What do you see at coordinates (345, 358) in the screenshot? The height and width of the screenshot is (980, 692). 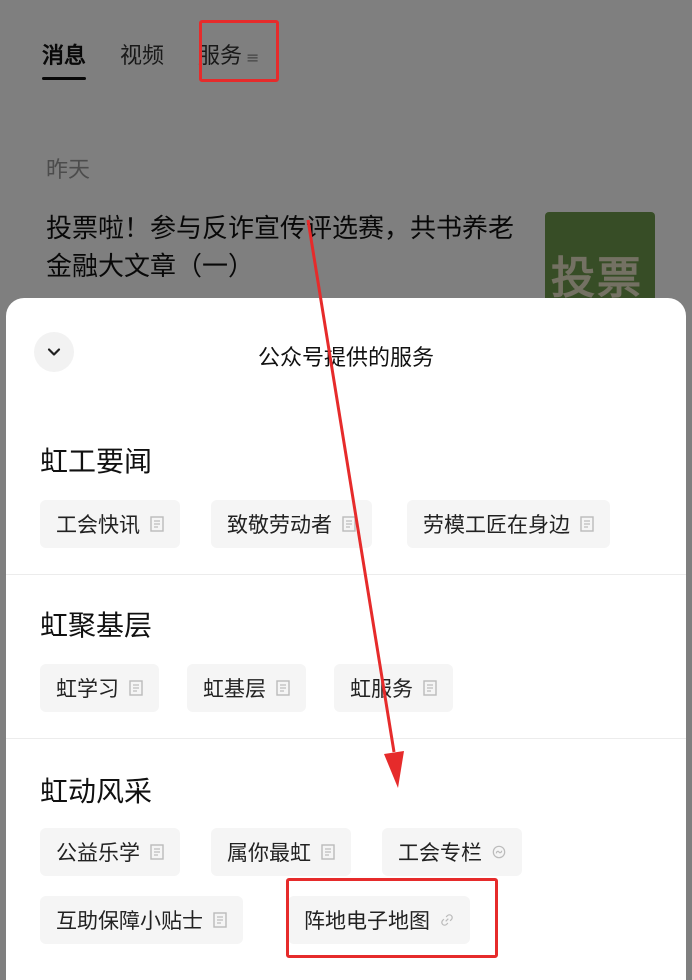 I see `sheet-title: 公众号提供的服务` at bounding box center [345, 358].